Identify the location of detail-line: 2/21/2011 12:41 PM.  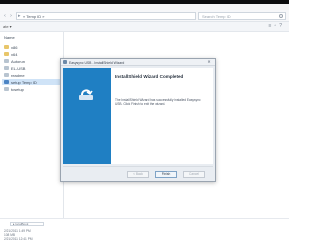
(18, 239).